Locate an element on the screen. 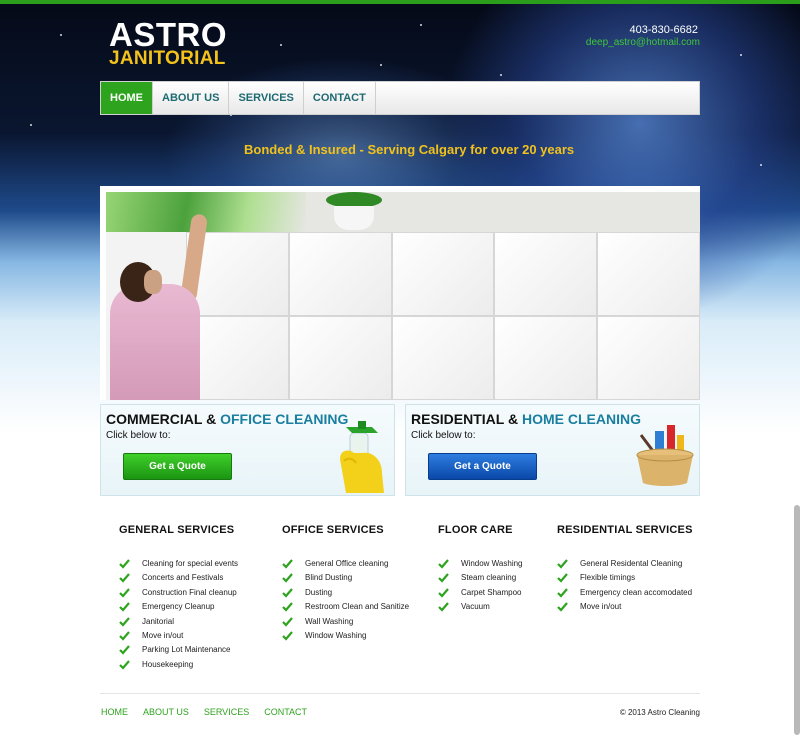 This screenshot has width=800, height=736. nav-services: SERVICES is located at coordinates (266, 98).